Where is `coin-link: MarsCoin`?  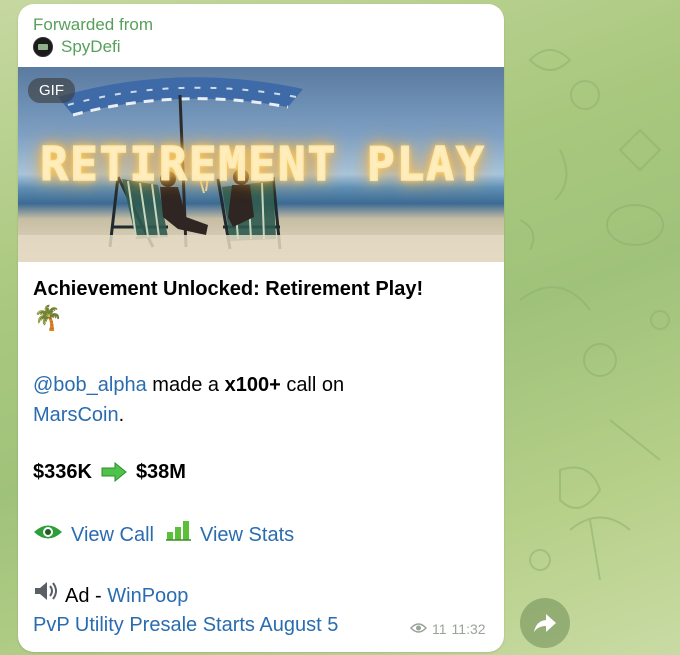 coin-link: MarsCoin is located at coordinates (76, 415).